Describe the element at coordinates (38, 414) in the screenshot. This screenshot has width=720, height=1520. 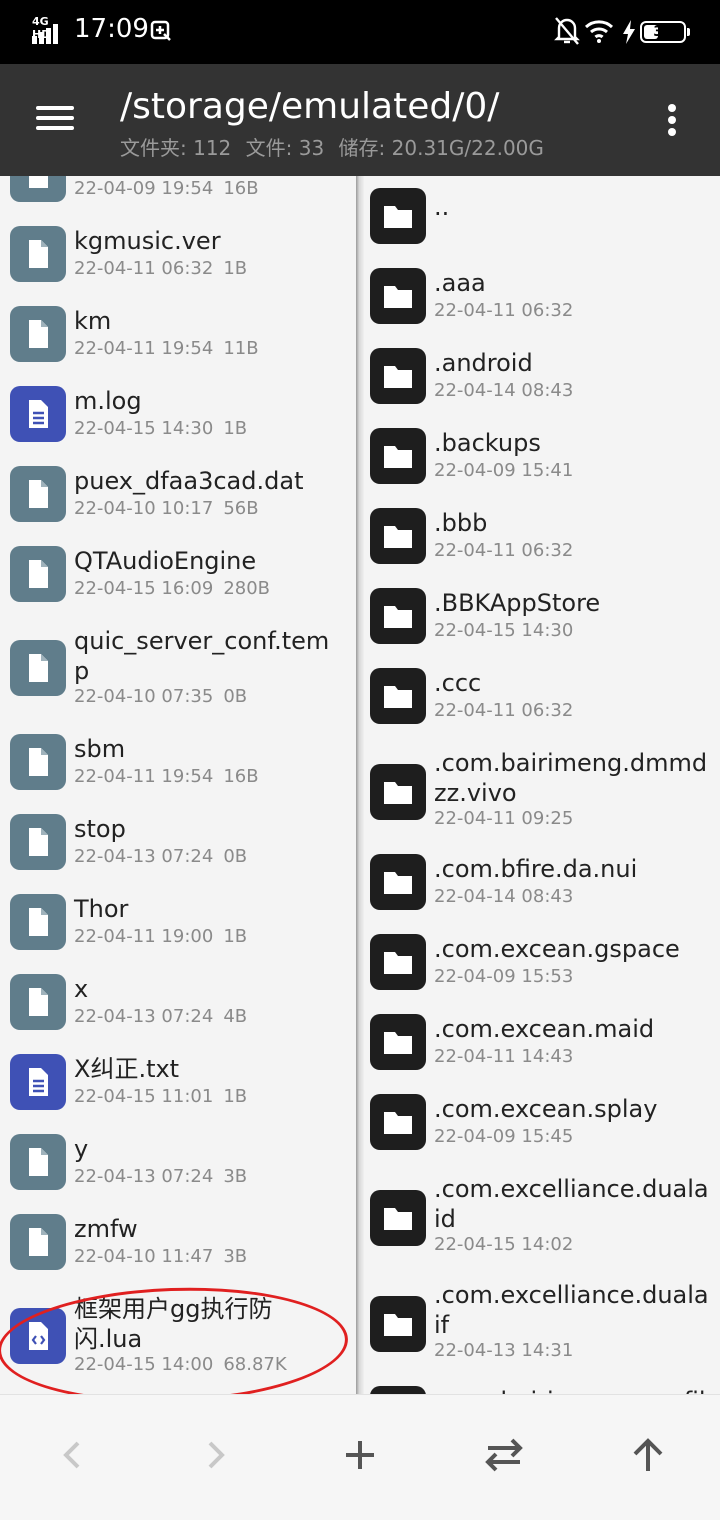
I see `text-file-icon` at that location.